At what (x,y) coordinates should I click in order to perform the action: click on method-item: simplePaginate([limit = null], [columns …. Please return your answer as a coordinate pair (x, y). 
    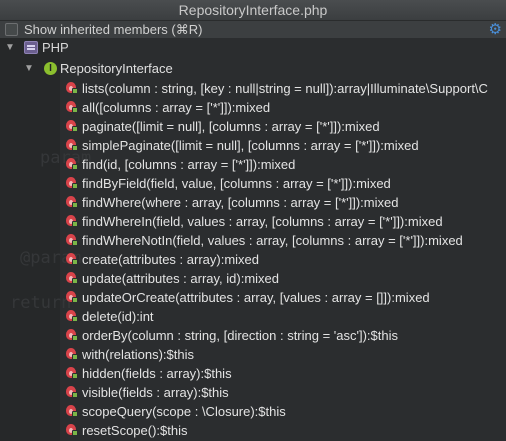
    Looking at the image, I should click on (253, 145).